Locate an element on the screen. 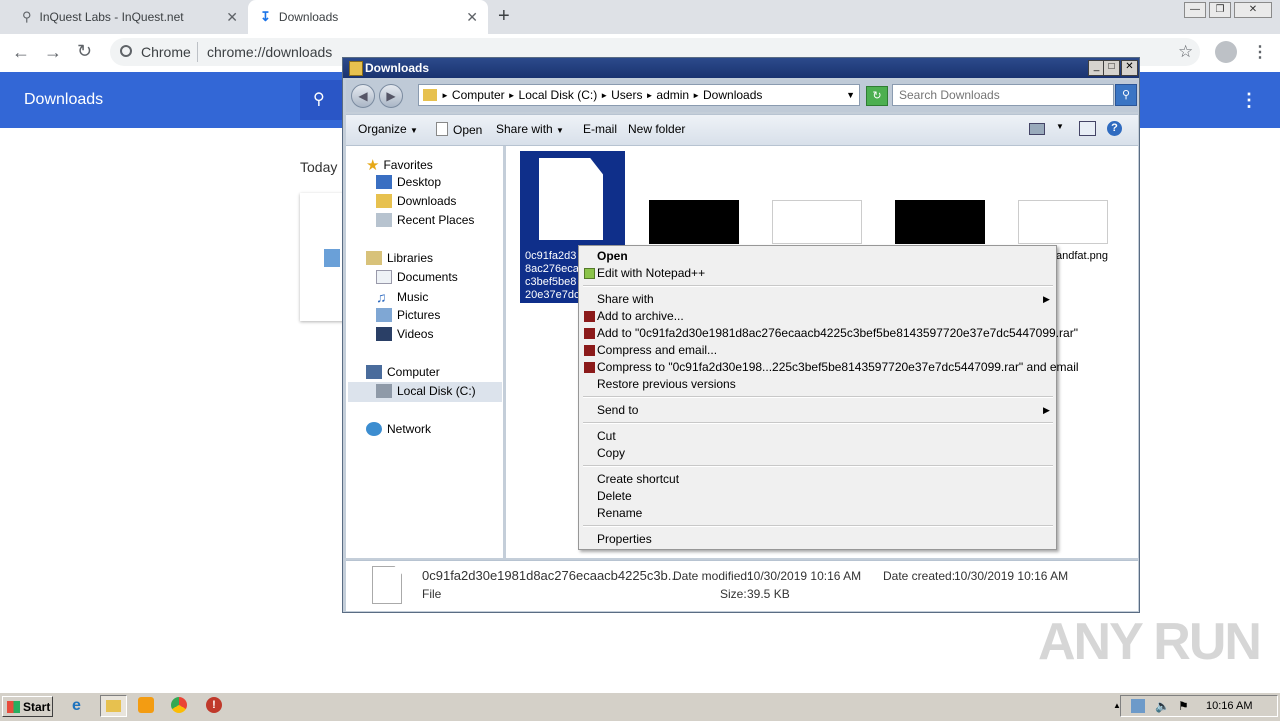  nav-recent-places: Recent Places is located at coordinates (425, 220).